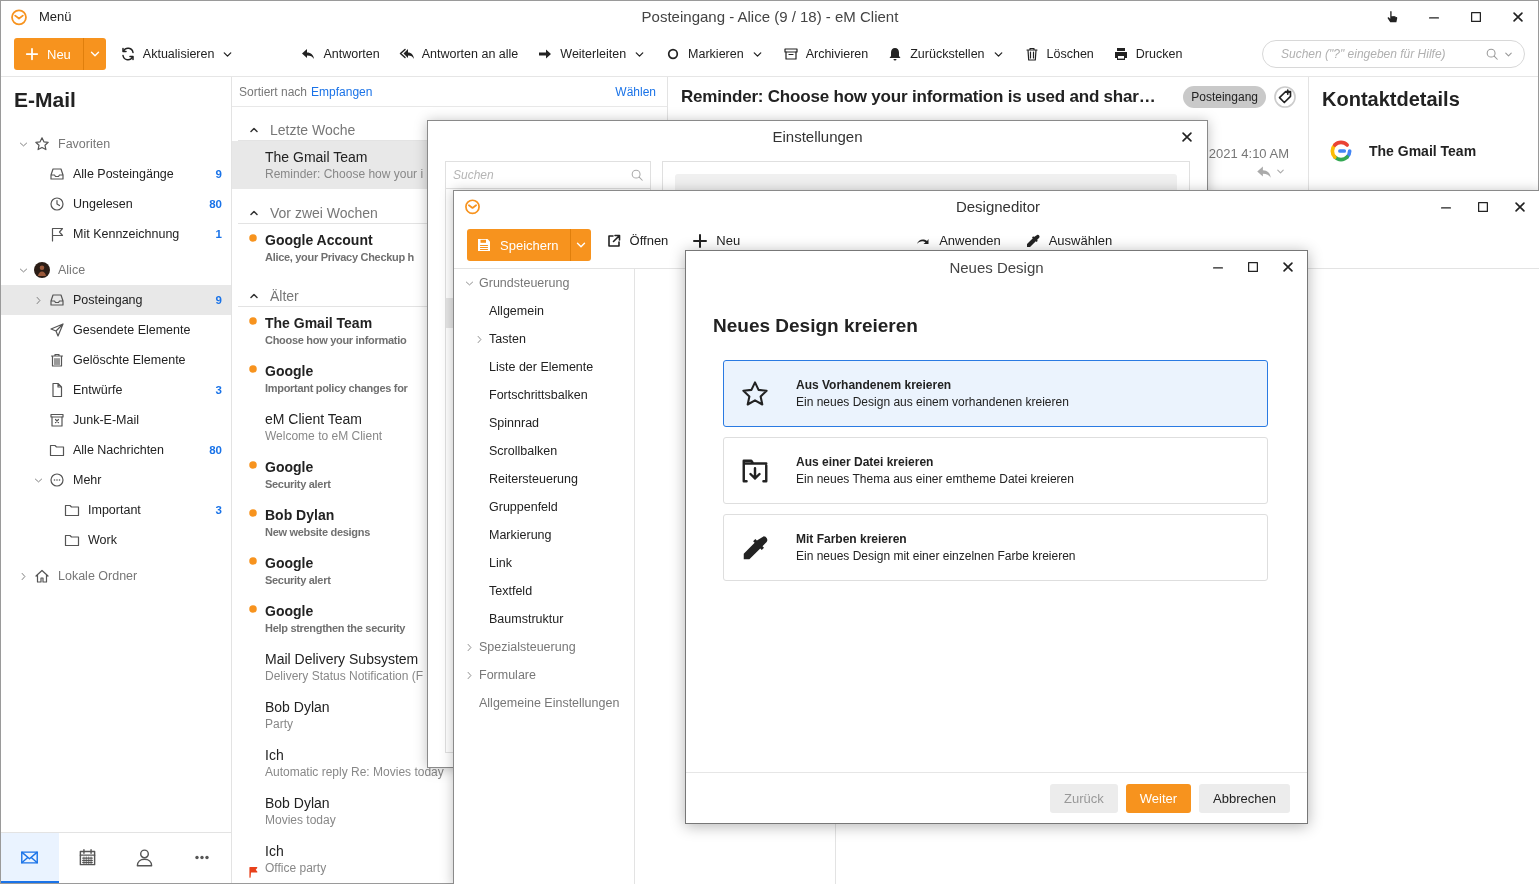  I want to click on menu-button: Menü, so click(55, 16).